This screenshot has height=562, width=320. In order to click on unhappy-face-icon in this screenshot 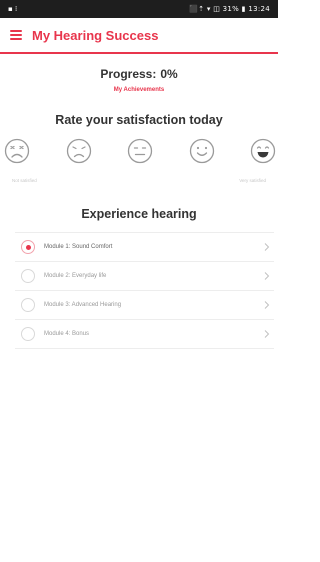, I will do `click(79, 151)`.